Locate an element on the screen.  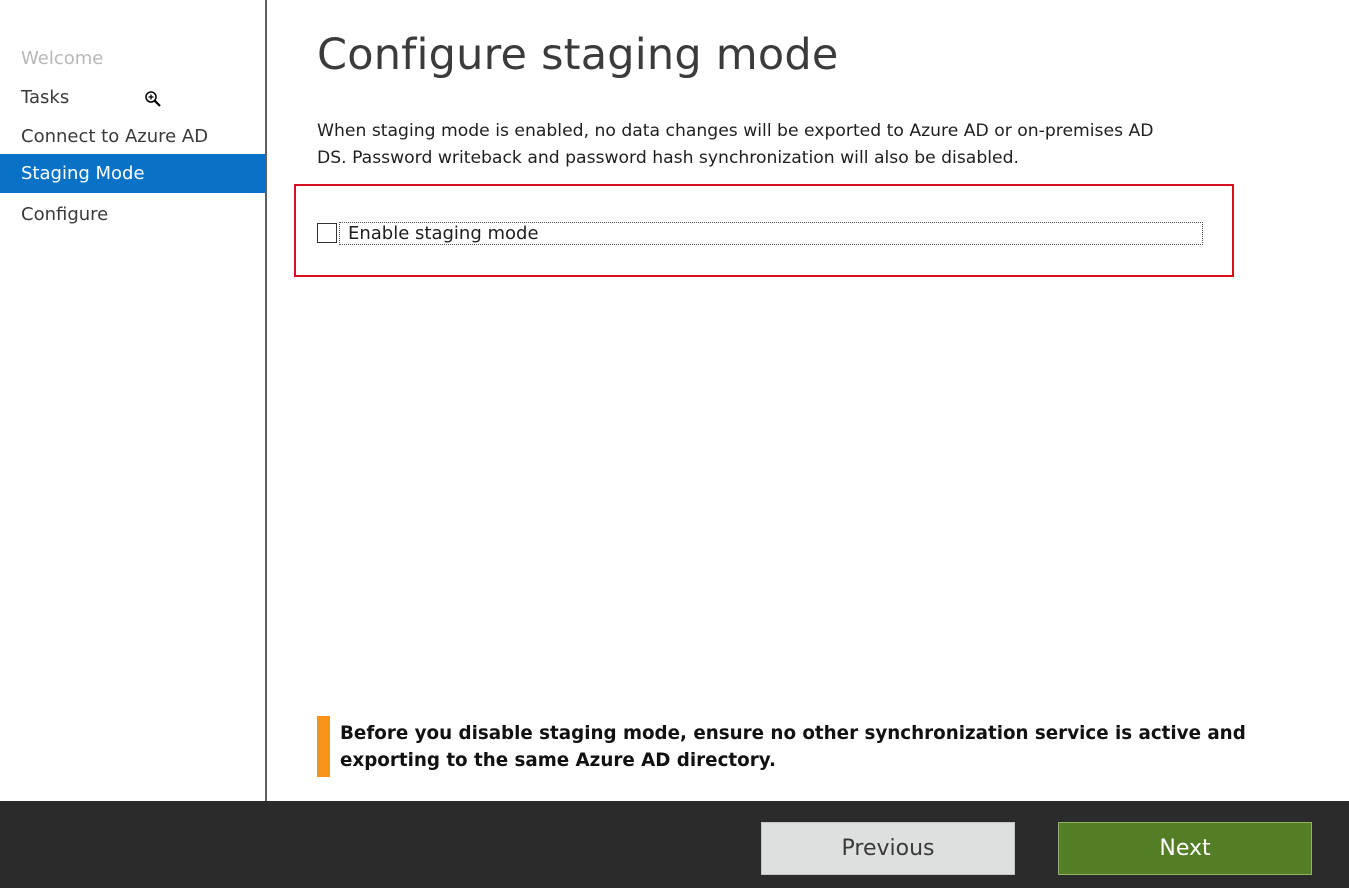
checkbox-box is located at coordinates (327, 233).